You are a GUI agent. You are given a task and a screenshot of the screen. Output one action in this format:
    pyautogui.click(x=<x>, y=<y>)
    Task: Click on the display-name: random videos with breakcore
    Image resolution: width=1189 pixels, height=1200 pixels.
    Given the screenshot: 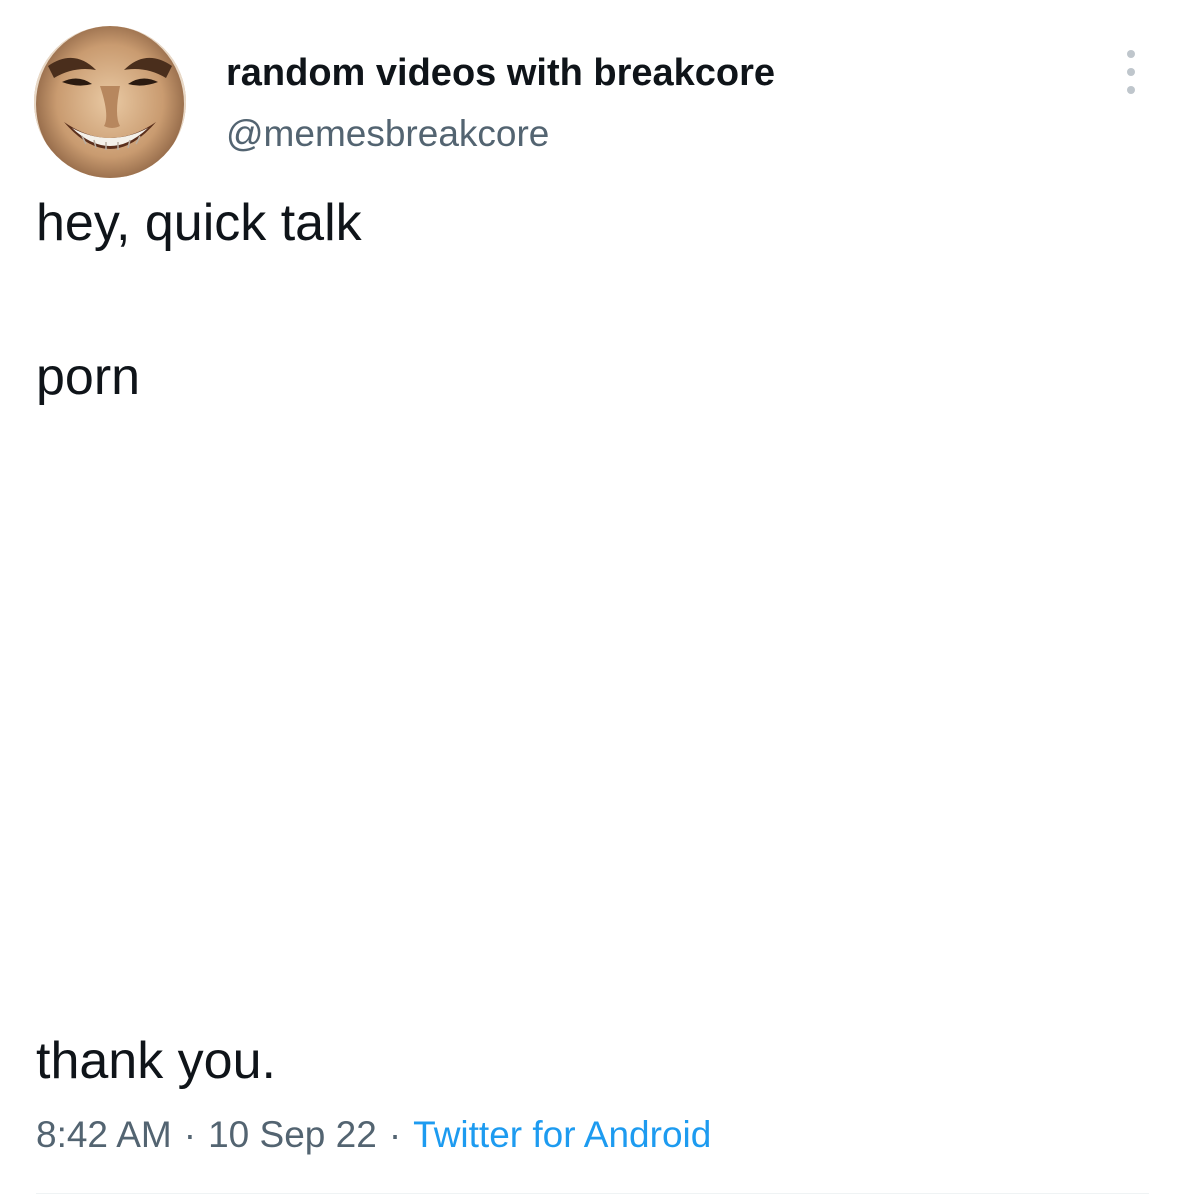 What is the action you would take?
    pyautogui.click(x=500, y=73)
    